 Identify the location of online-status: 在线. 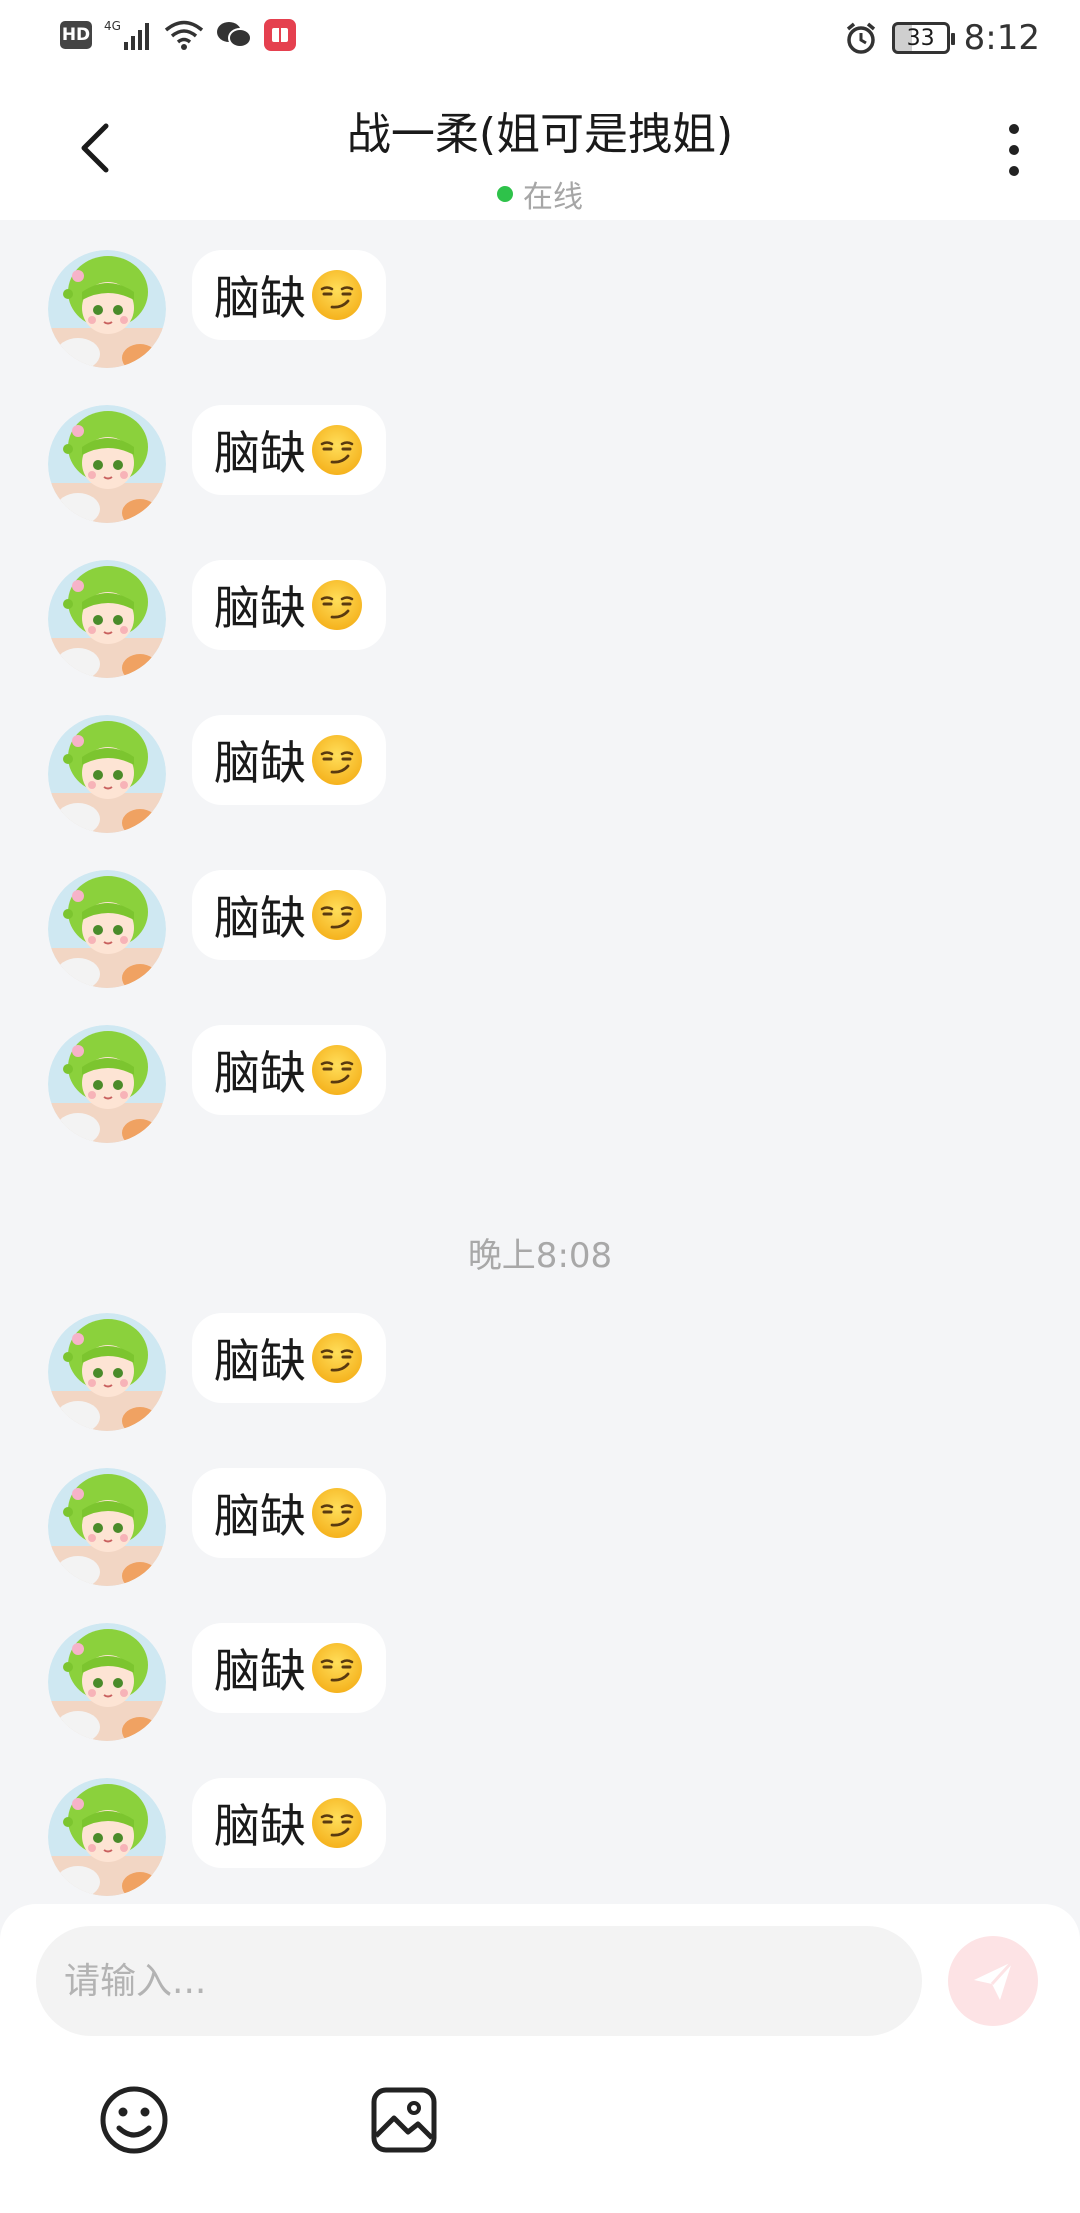
(540, 194).